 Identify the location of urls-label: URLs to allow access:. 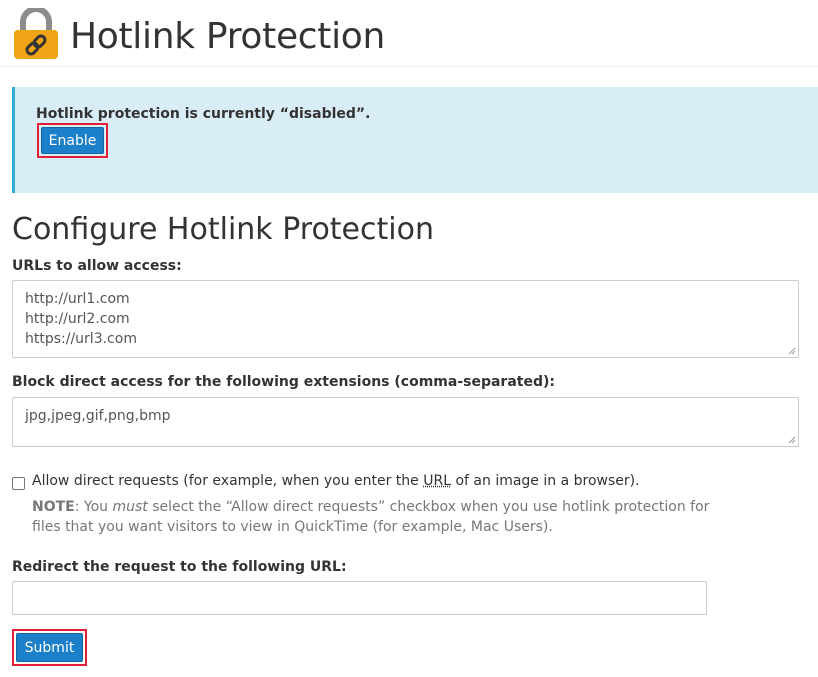
(97, 266).